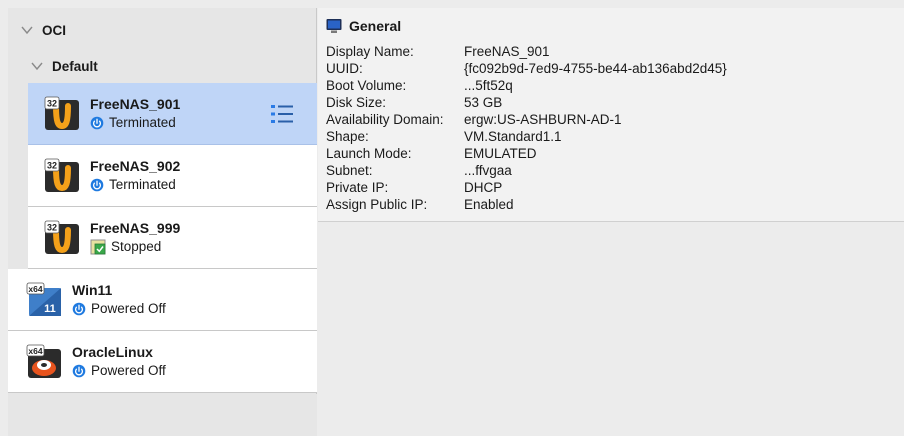 The width and height of the screenshot is (904, 436). I want to click on detail-row-shape: Shape: VM.Standard1.1, so click(611, 136).